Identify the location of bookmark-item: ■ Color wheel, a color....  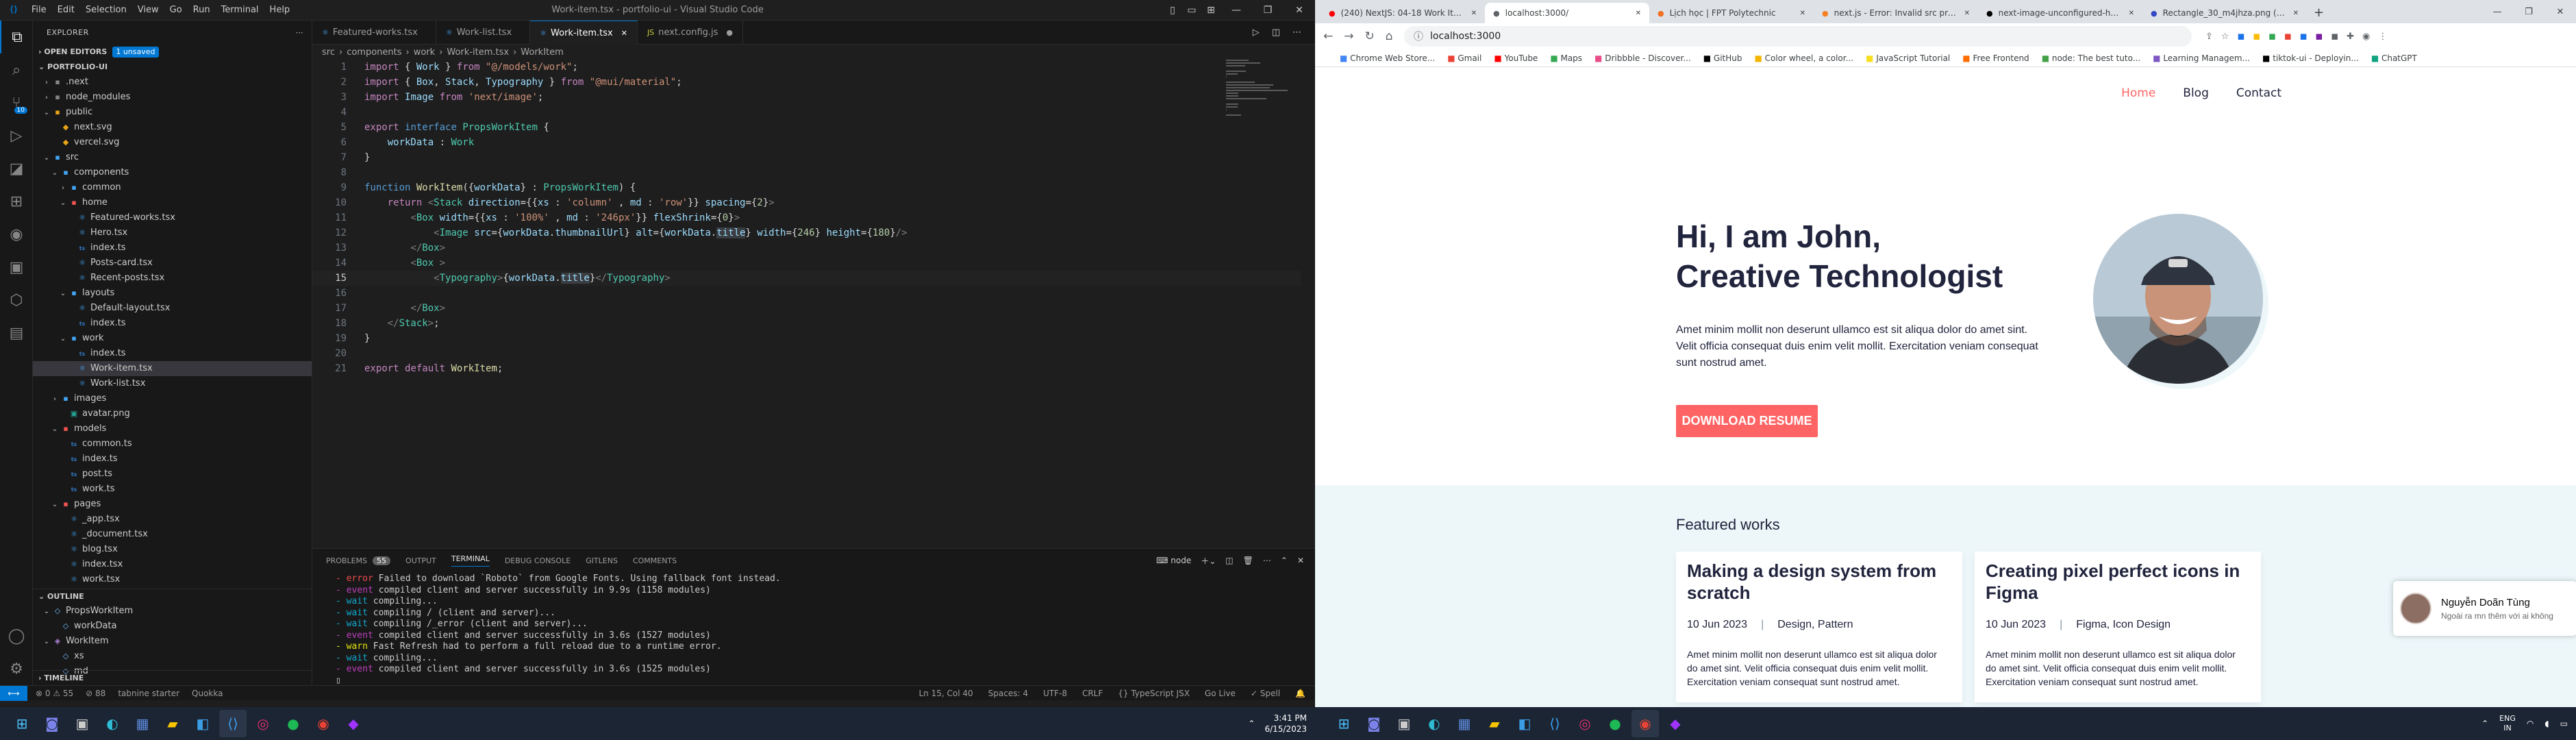
(1804, 58).